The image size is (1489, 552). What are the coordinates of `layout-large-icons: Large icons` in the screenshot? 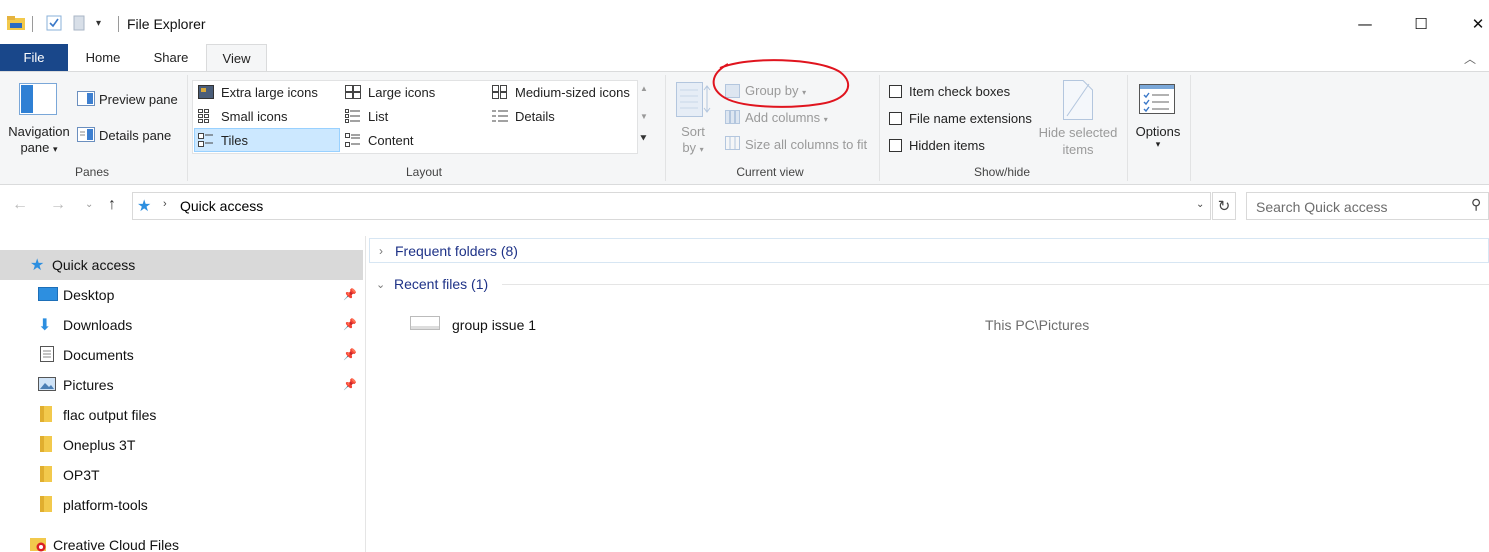 It's located at (401, 92).